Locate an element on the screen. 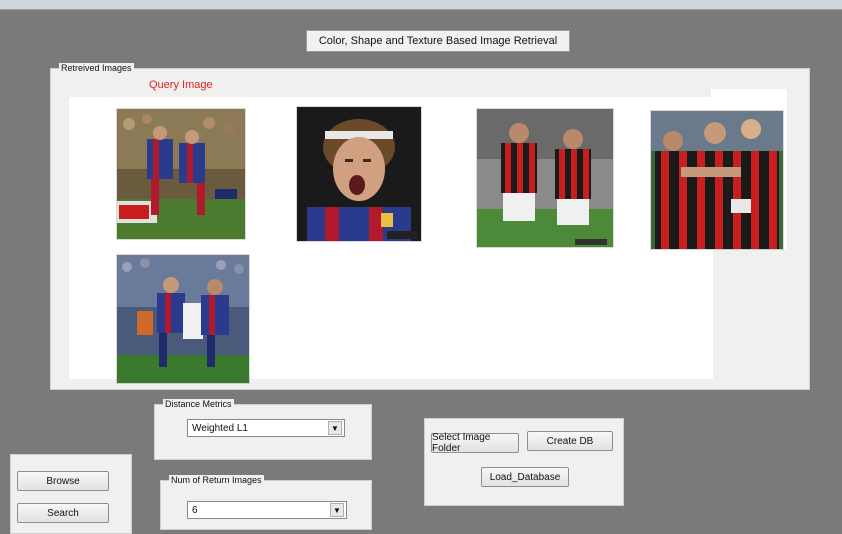 Image resolution: width=842 pixels, height=534 pixels. distance-metric-value: Weighted L1 is located at coordinates (220, 428).